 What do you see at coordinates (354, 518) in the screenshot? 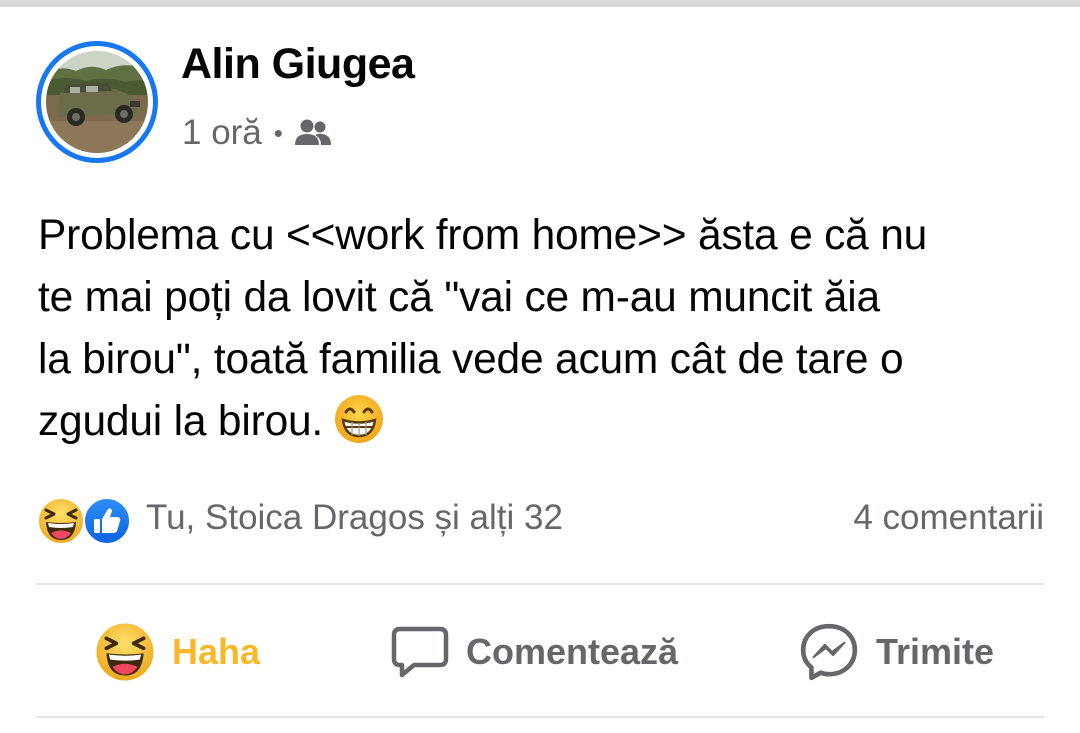
I see `reactions-summary-text: Tu, Stoica Dragos și alți 32` at bounding box center [354, 518].